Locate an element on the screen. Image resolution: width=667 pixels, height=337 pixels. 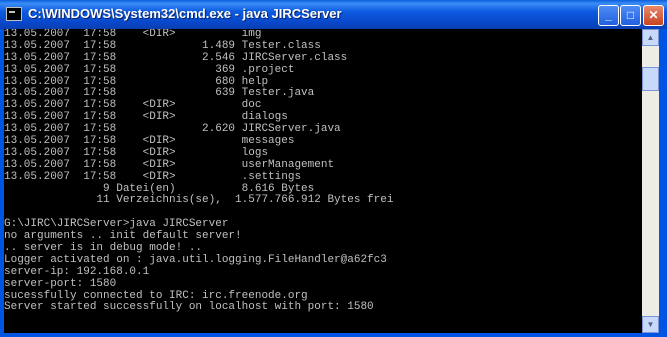
window-frame-right is located at coordinates (663, 183).